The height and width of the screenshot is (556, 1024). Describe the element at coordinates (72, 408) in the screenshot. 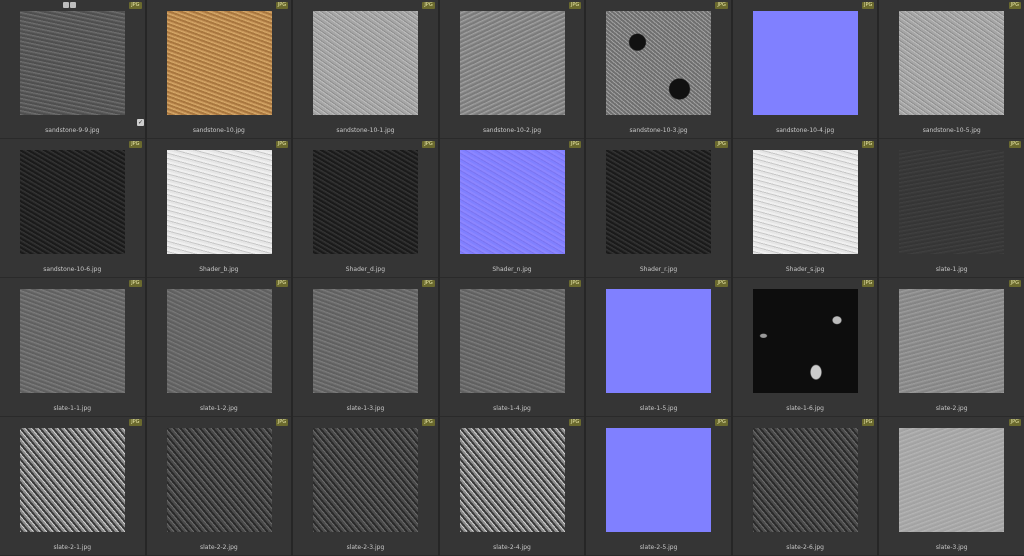

I see `file-name-label: slate-1-1.jpg` at that location.